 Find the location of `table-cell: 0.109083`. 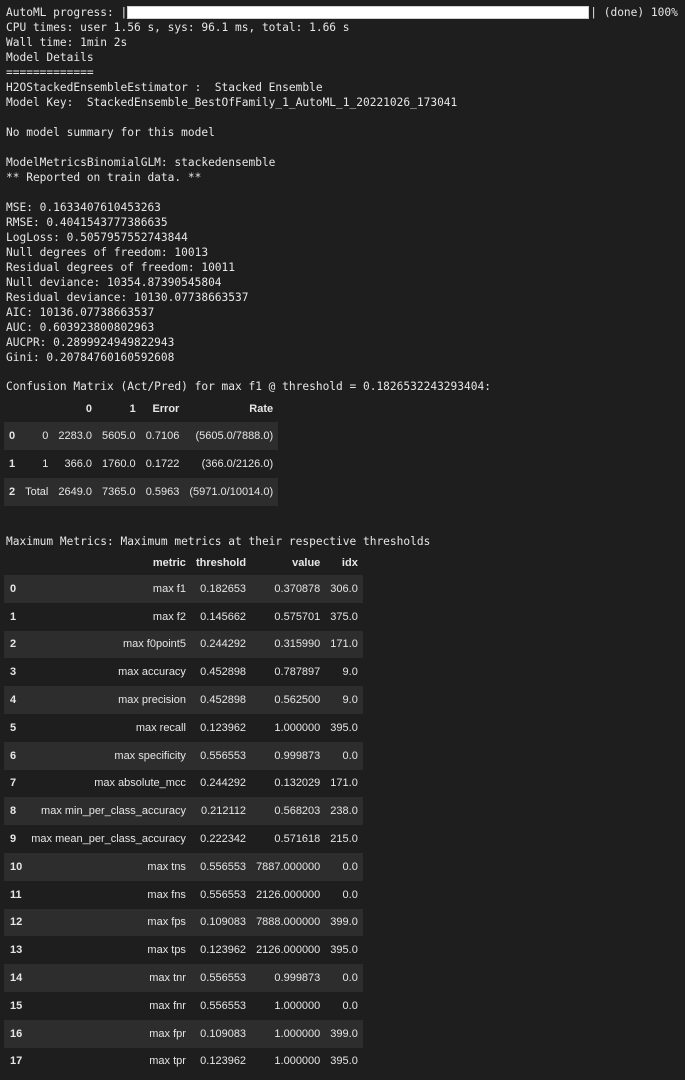

table-cell: 0.109083 is located at coordinates (223, 1033).